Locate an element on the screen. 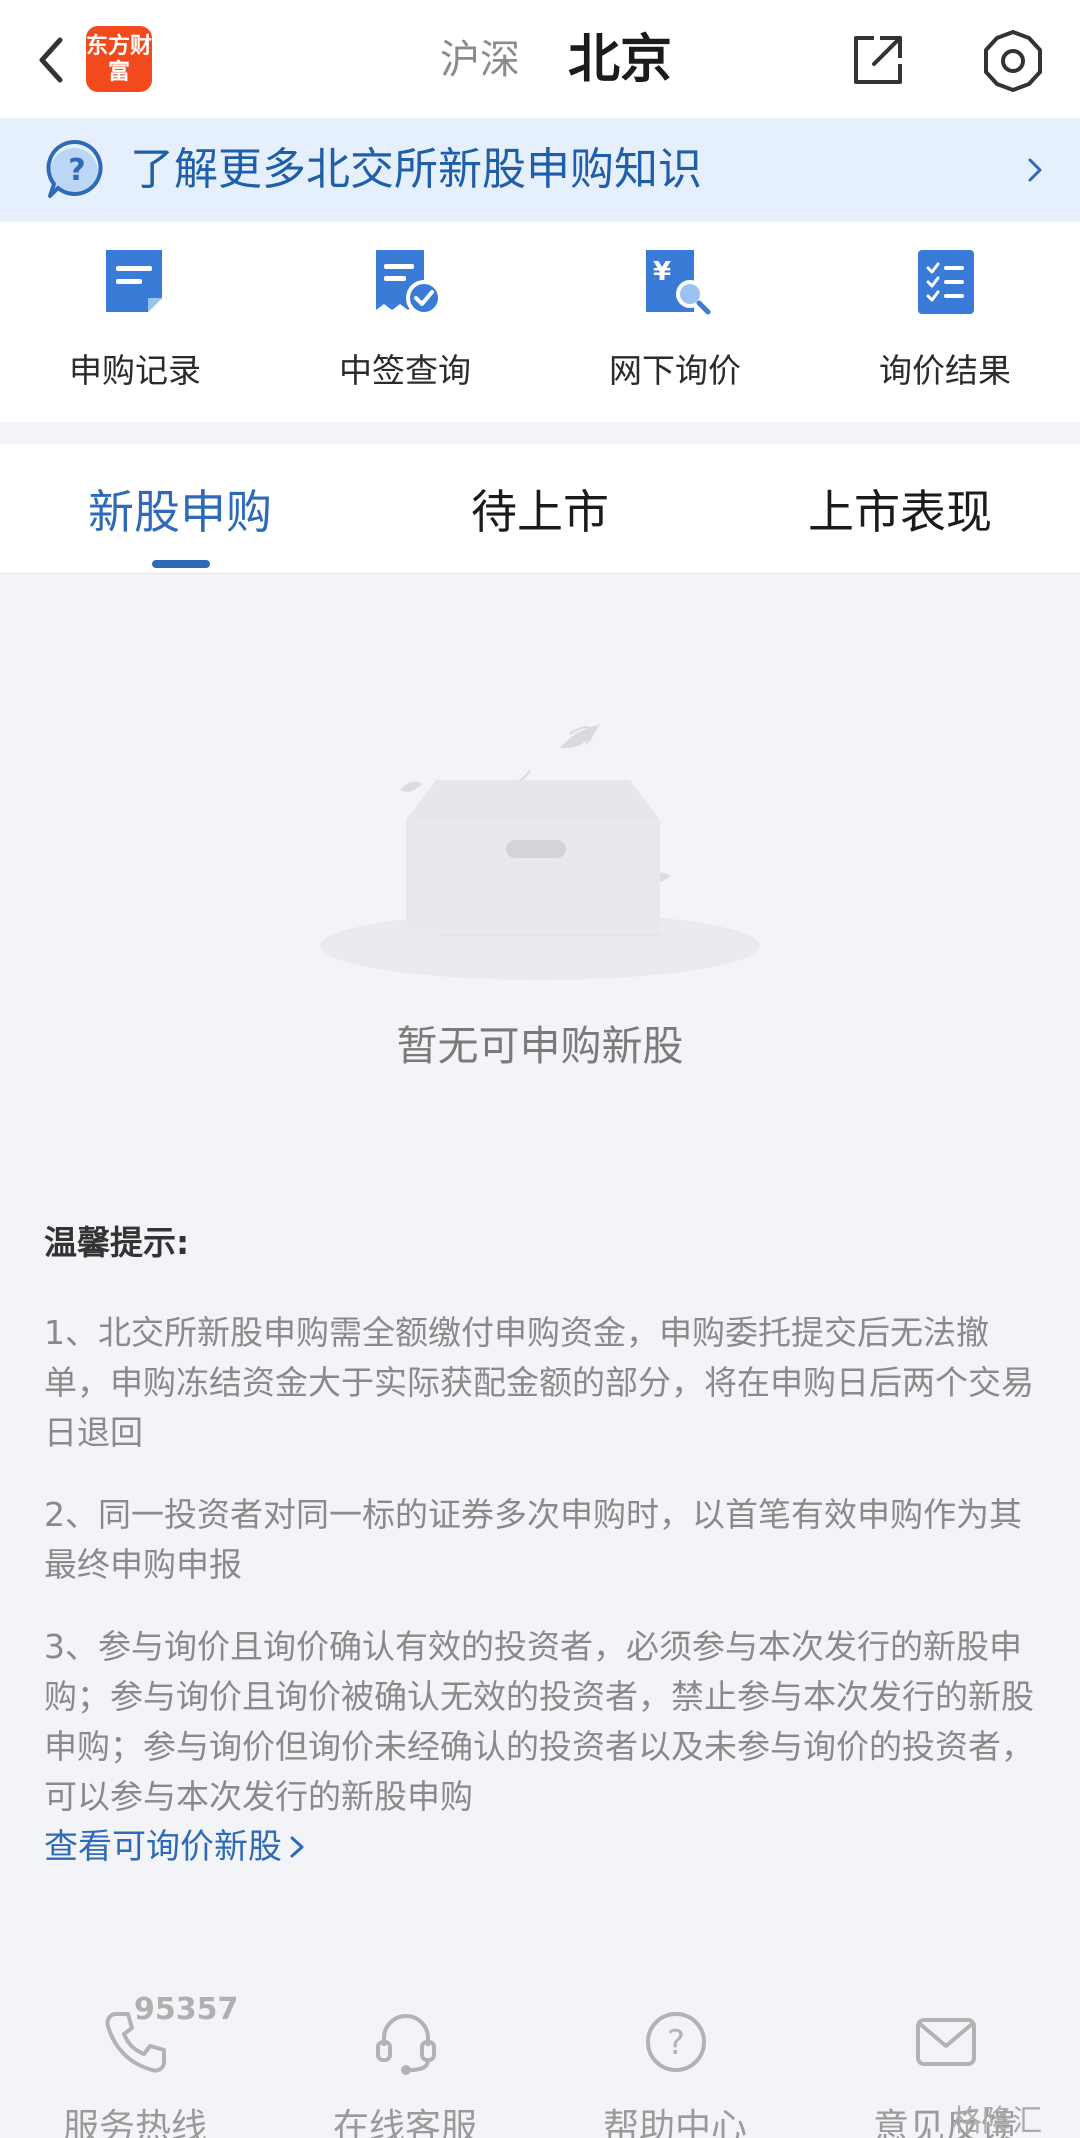 The width and height of the screenshot is (1080, 2138). yen-search-icon: ¥ is located at coordinates (678, 282).